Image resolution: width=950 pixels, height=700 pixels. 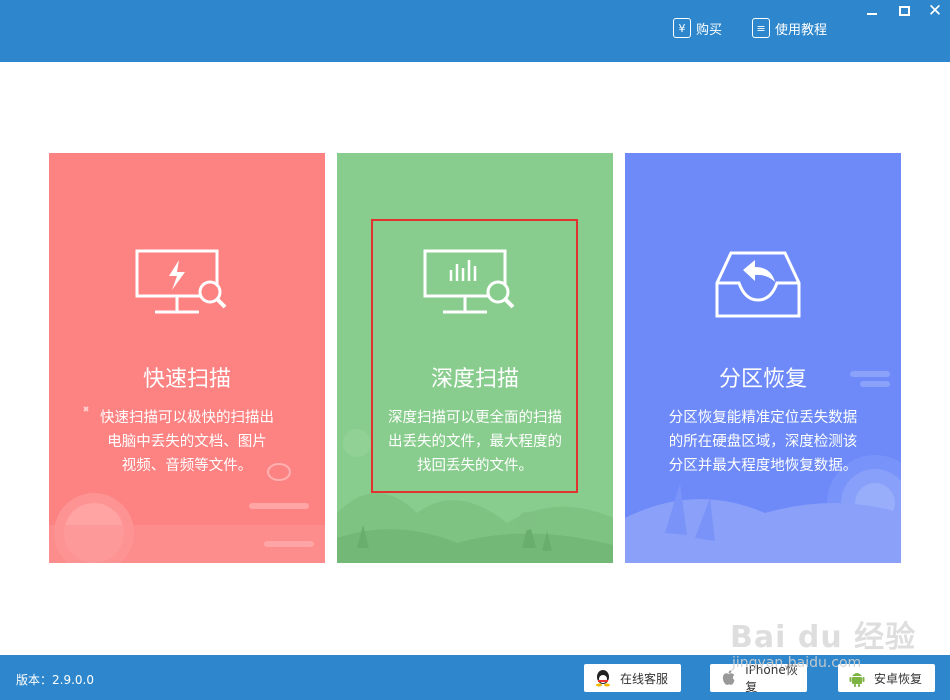 I want to click on monitor-chart-search-icon, so click(x=469, y=281).